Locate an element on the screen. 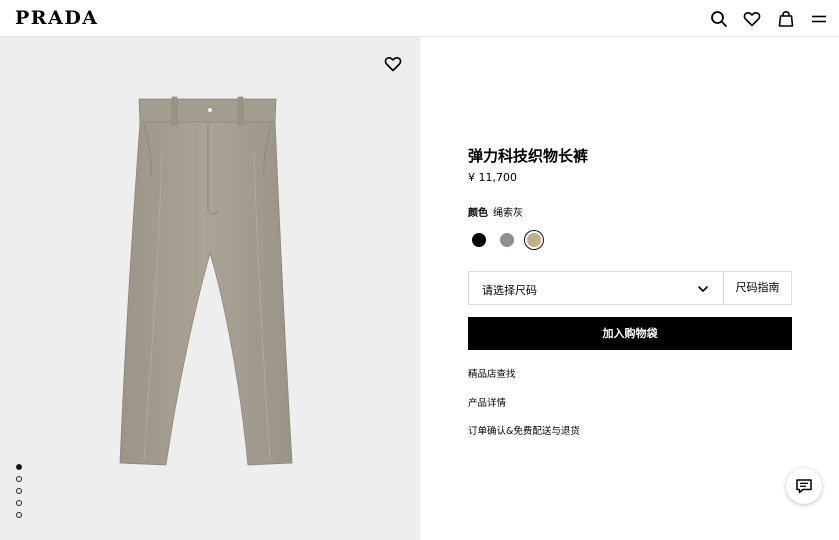 The height and width of the screenshot is (540, 839). site-header: PRADA is located at coordinates (419, 18).